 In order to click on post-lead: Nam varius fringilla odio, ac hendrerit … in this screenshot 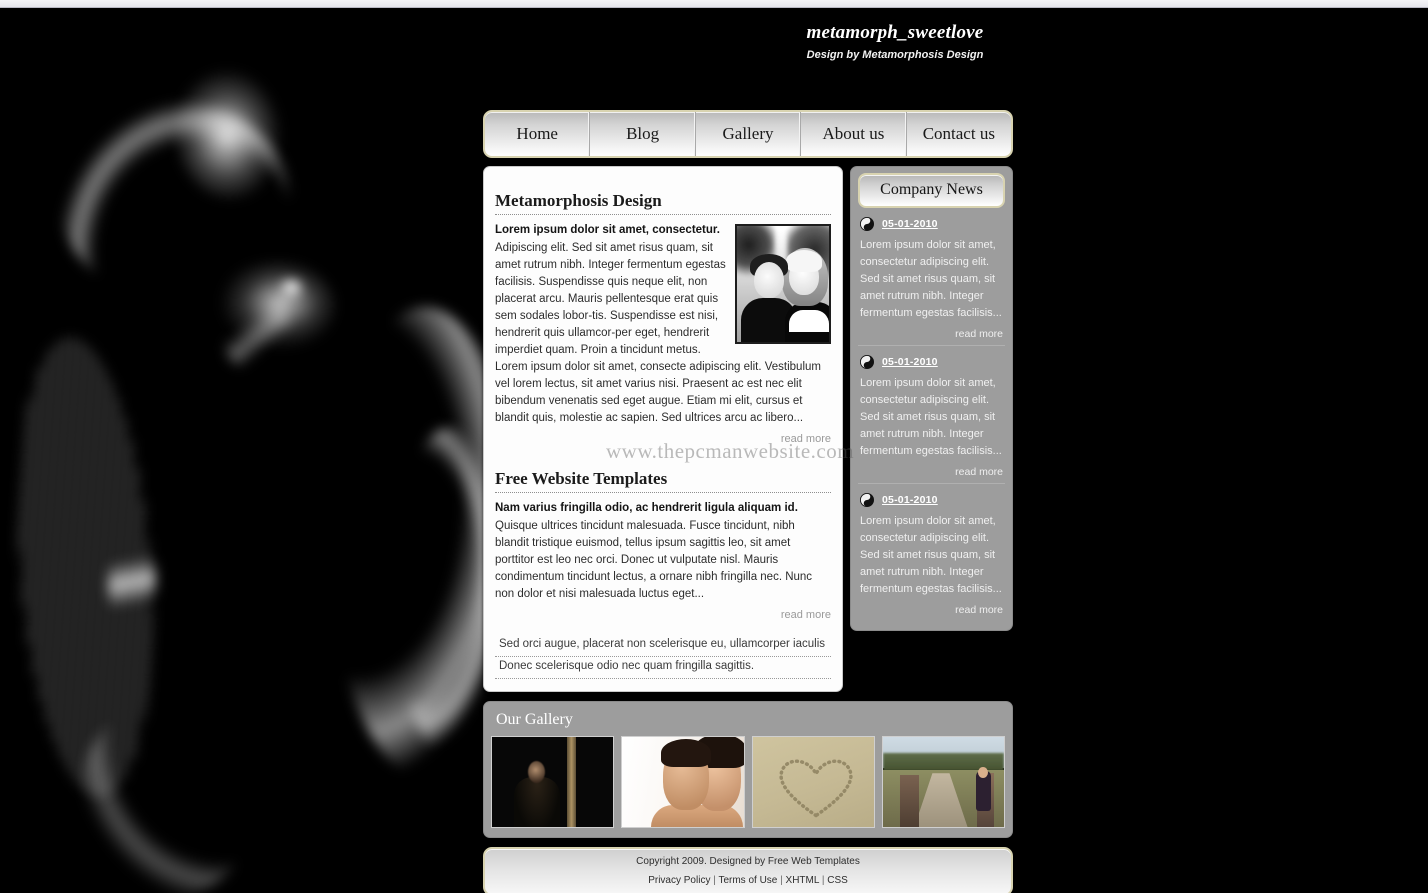, I will do `click(646, 508)`.